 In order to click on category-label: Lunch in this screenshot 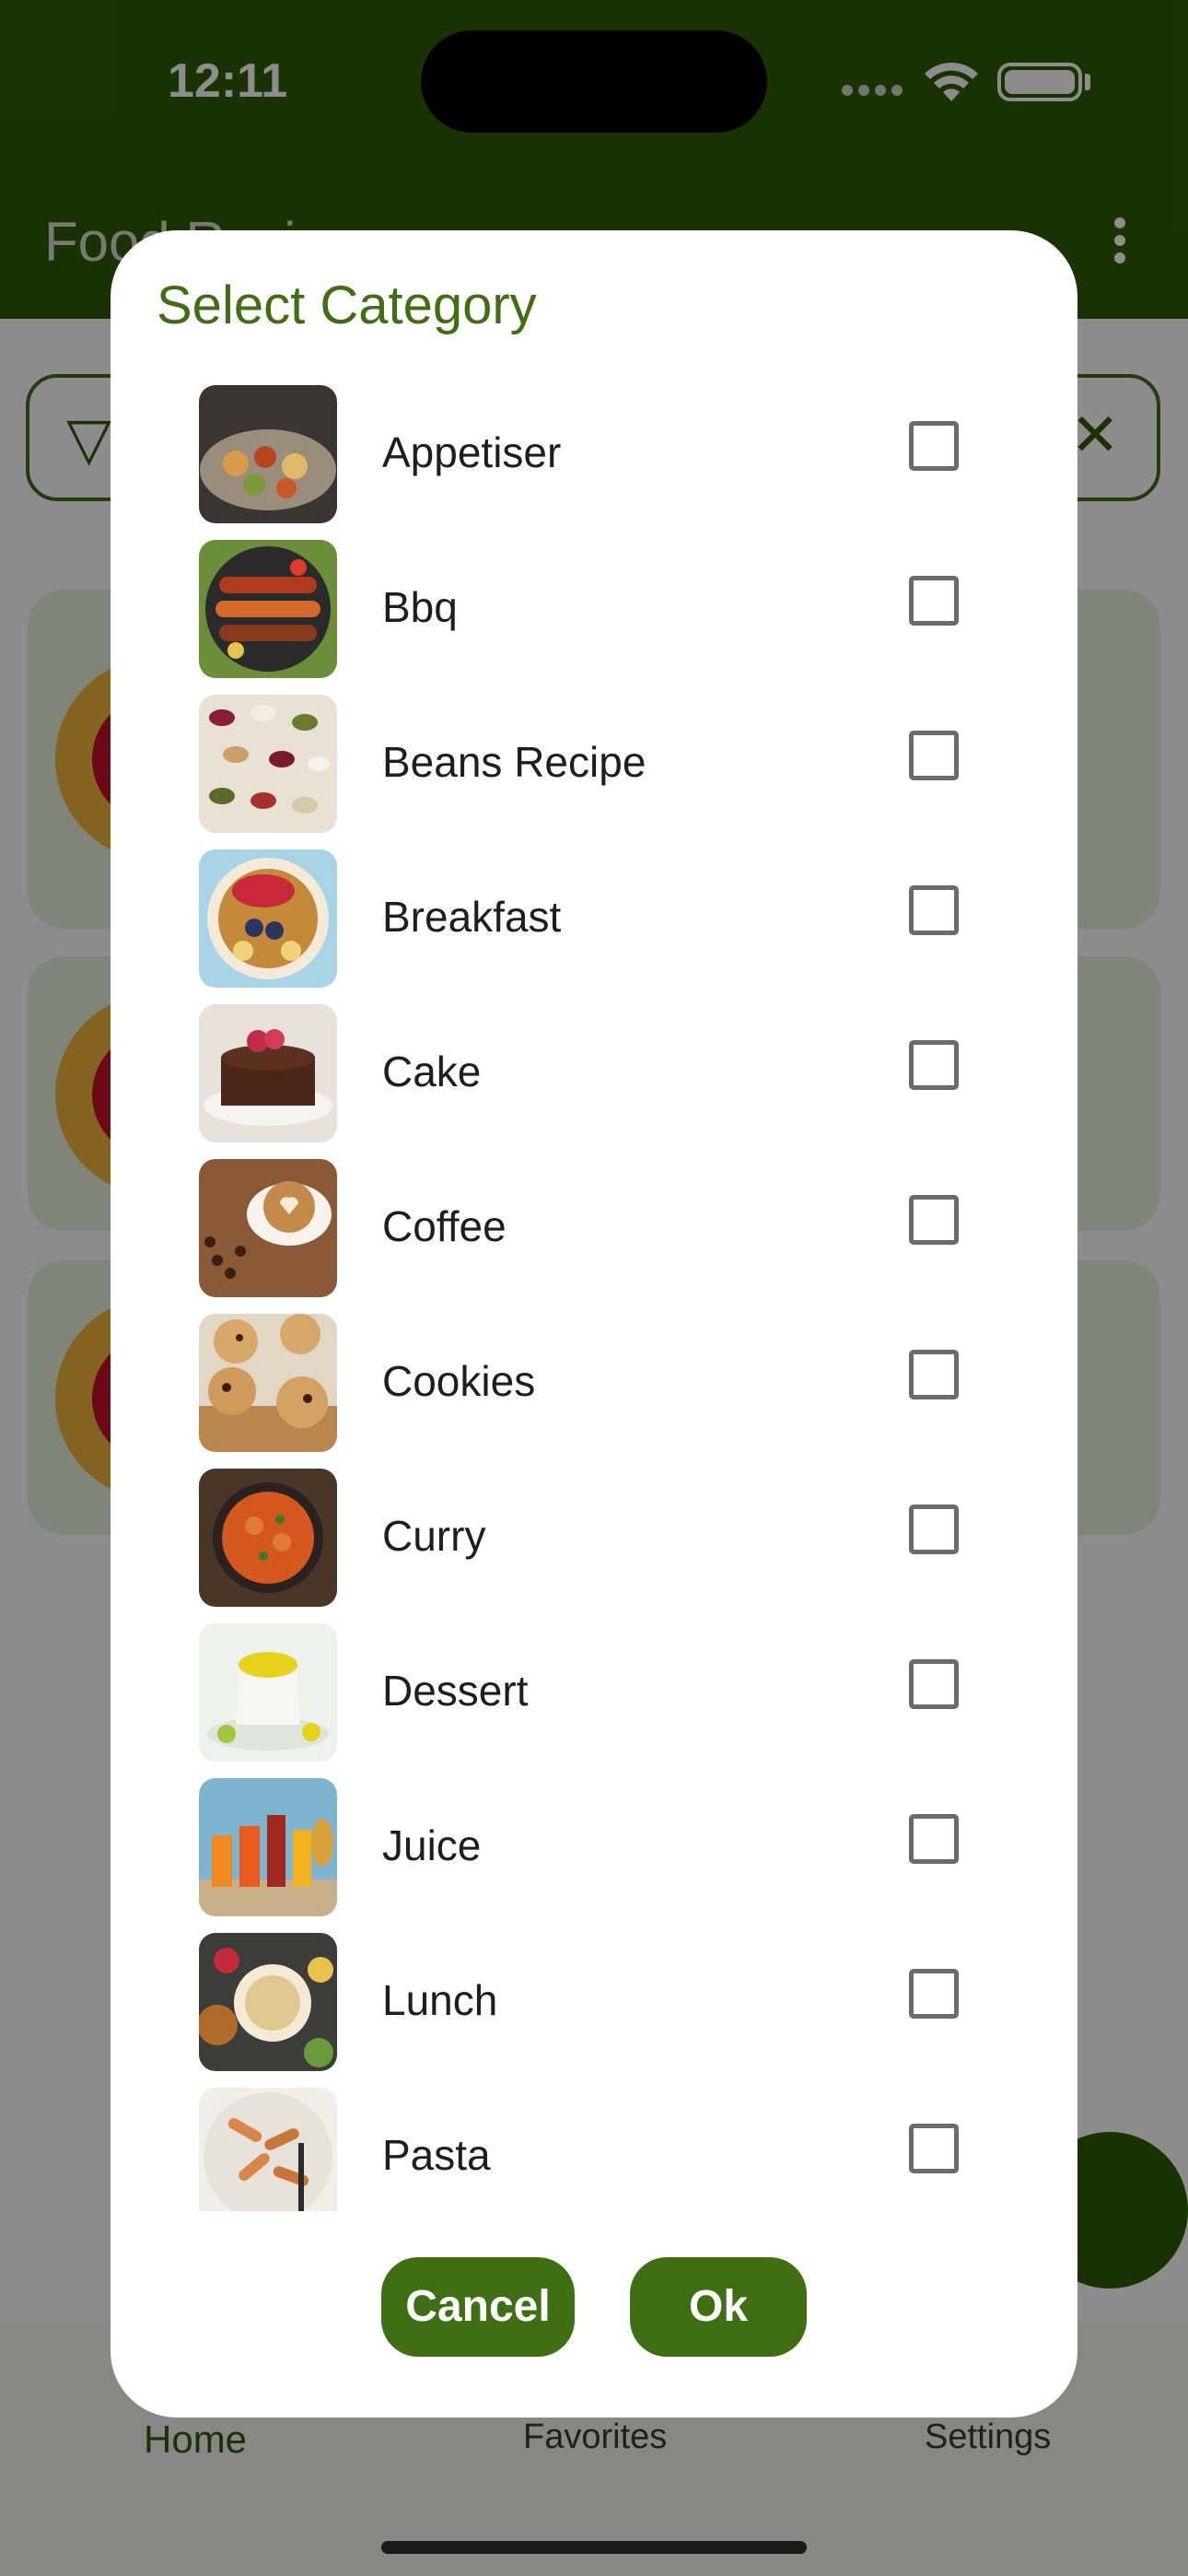, I will do `click(440, 2000)`.